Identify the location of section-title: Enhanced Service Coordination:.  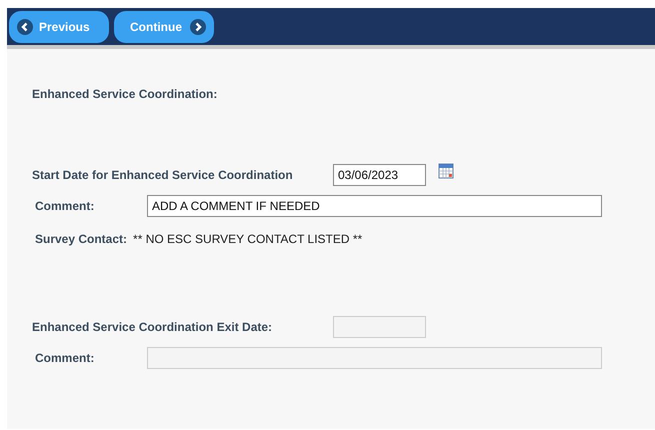
(125, 95).